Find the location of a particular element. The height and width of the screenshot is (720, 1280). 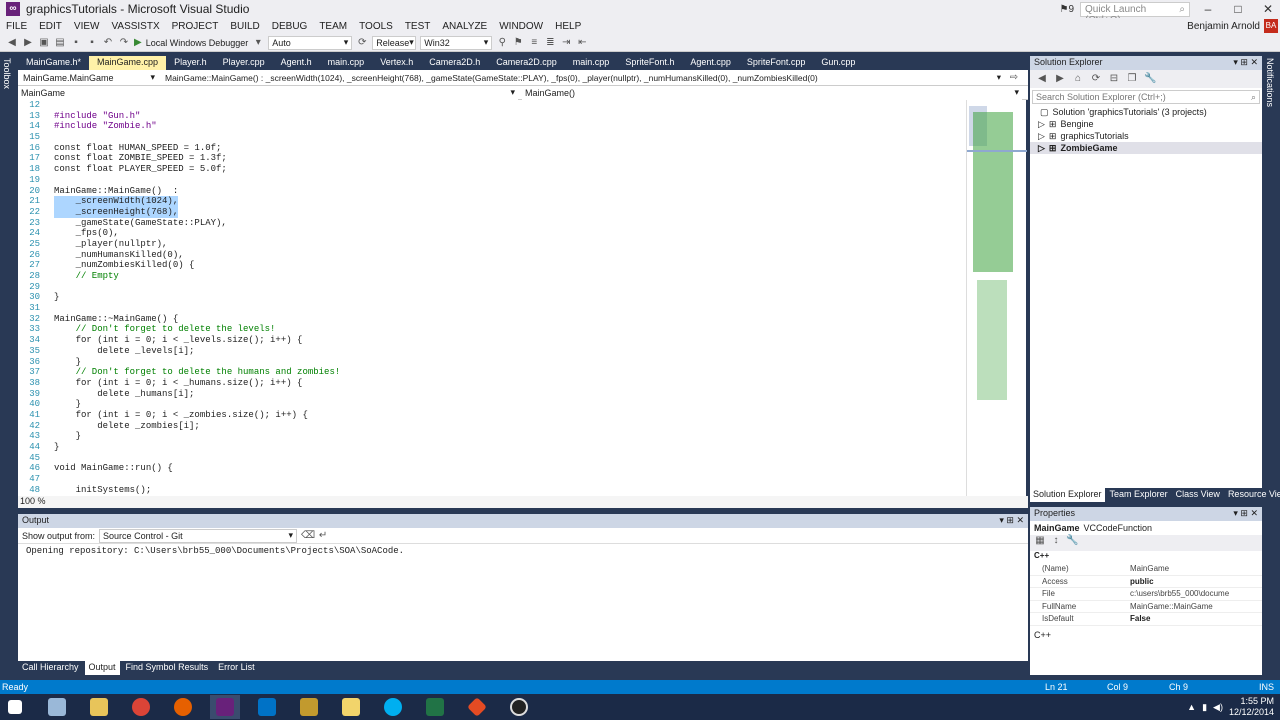

categorized-icon: ▦ is located at coordinates (1040, 541).